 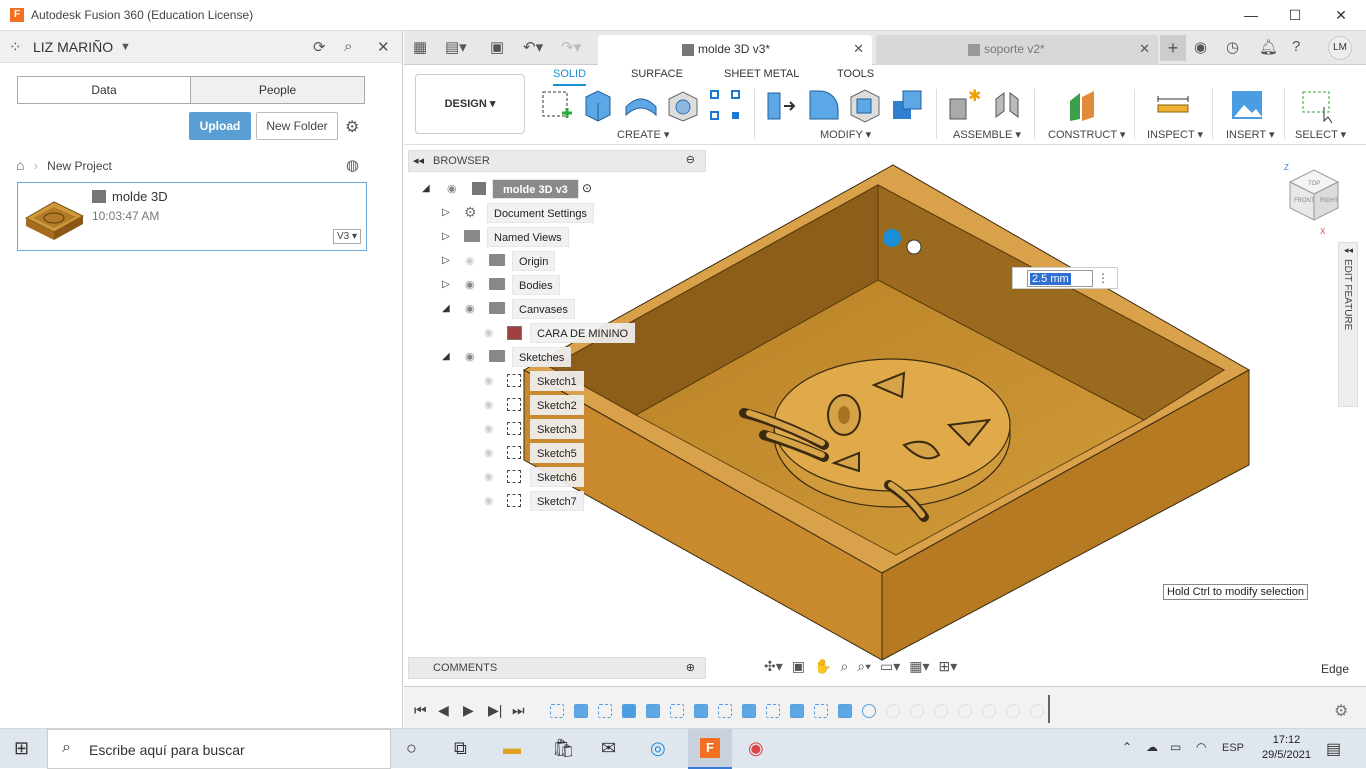 What do you see at coordinates (735, 50) in the screenshot?
I see `tab-molde-3d: molde 3D v3* ✕` at bounding box center [735, 50].